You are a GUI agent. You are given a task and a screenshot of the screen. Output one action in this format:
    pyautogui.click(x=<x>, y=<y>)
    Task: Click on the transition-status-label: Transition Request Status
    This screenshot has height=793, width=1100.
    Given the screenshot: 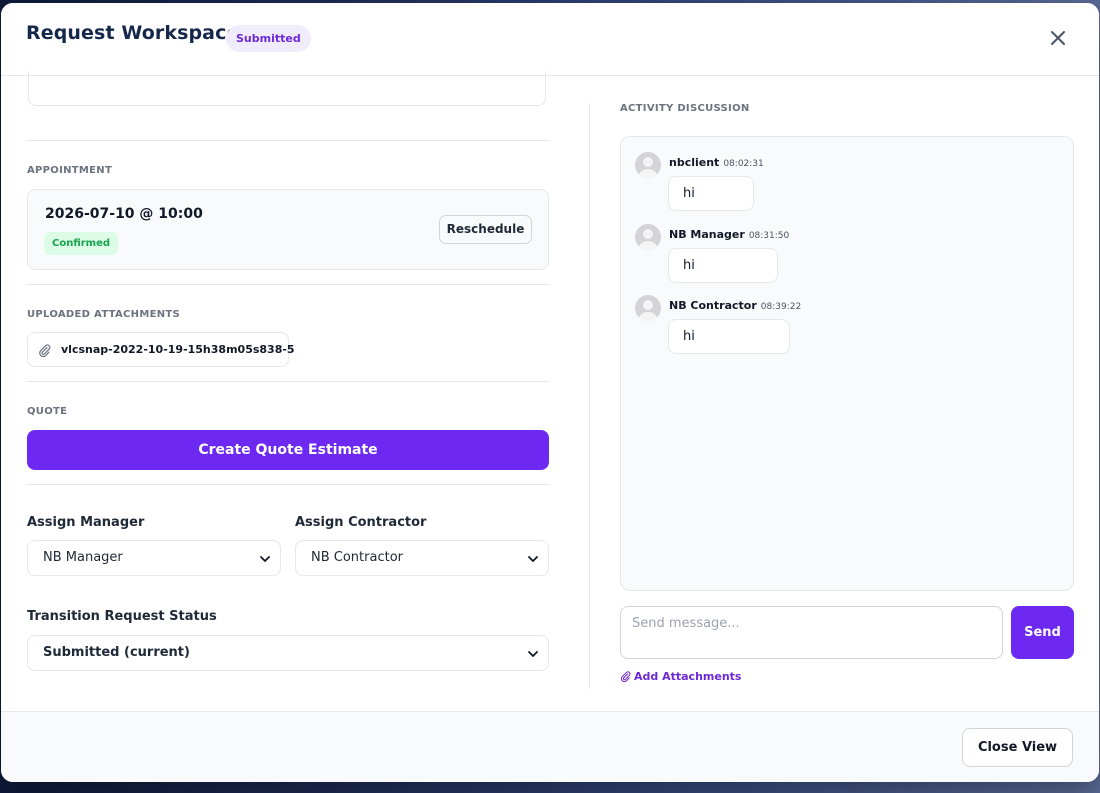 What is the action you would take?
    pyautogui.click(x=122, y=616)
    